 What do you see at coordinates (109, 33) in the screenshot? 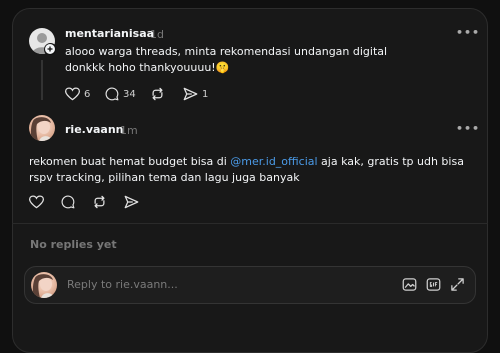
I see `post-author-handle: mentarianisaa` at bounding box center [109, 33].